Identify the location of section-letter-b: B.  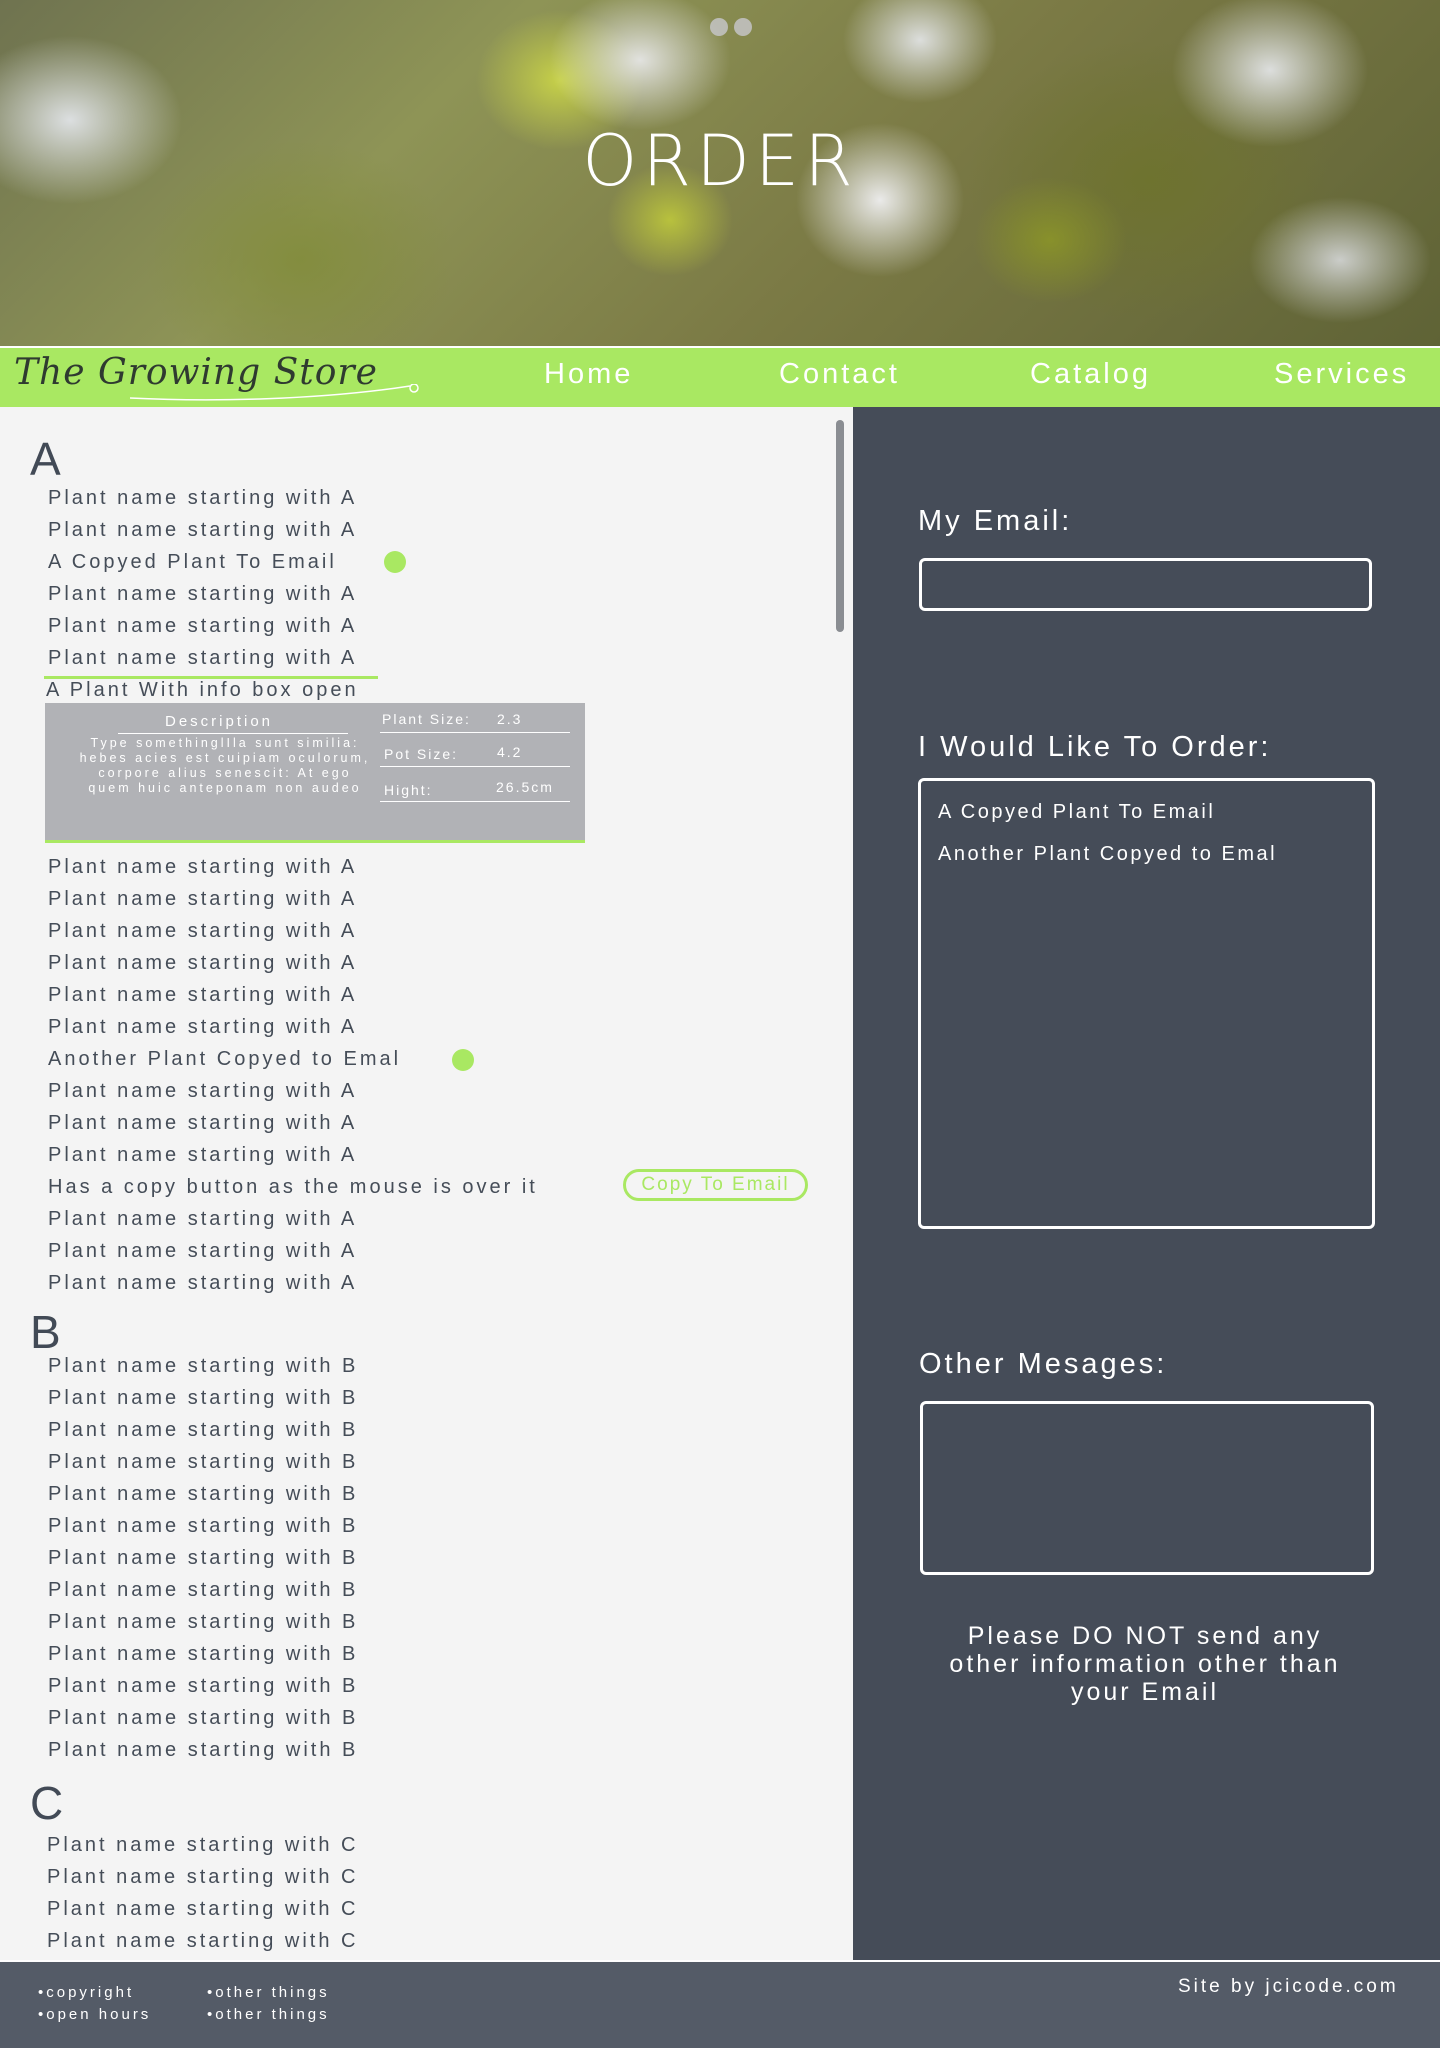
(45, 1332).